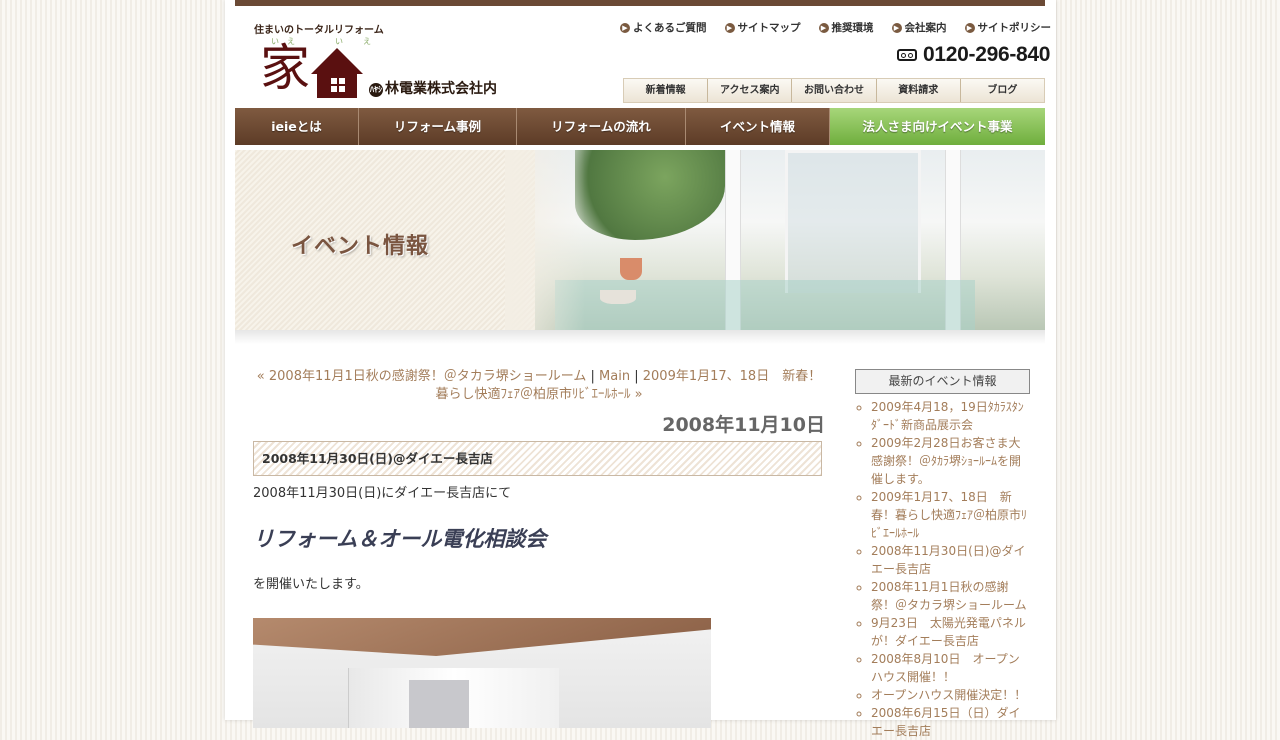 This screenshot has width=1280, height=740. Describe the element at coordinates (545, 240) in the screenshot. I see `banner-fade` at that location.